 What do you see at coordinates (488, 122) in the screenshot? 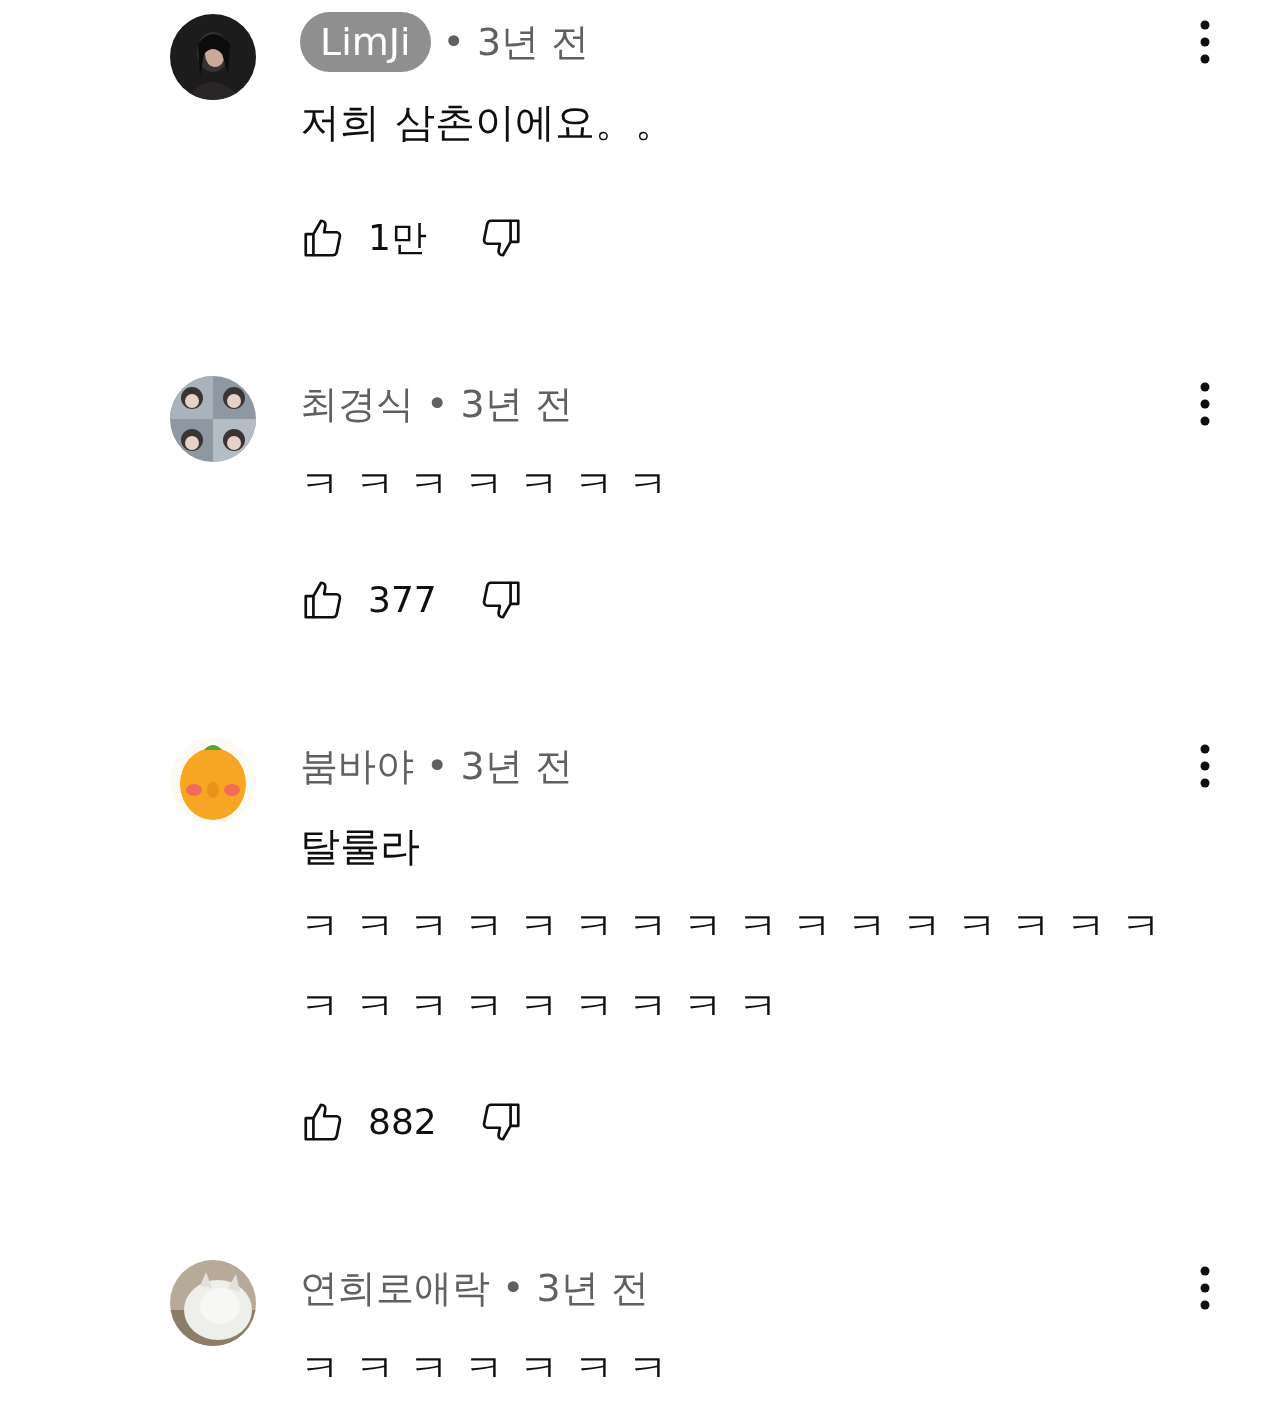
I see `comment-text: 저희 삼촌이에요。。` at bounding box center [488, 122].